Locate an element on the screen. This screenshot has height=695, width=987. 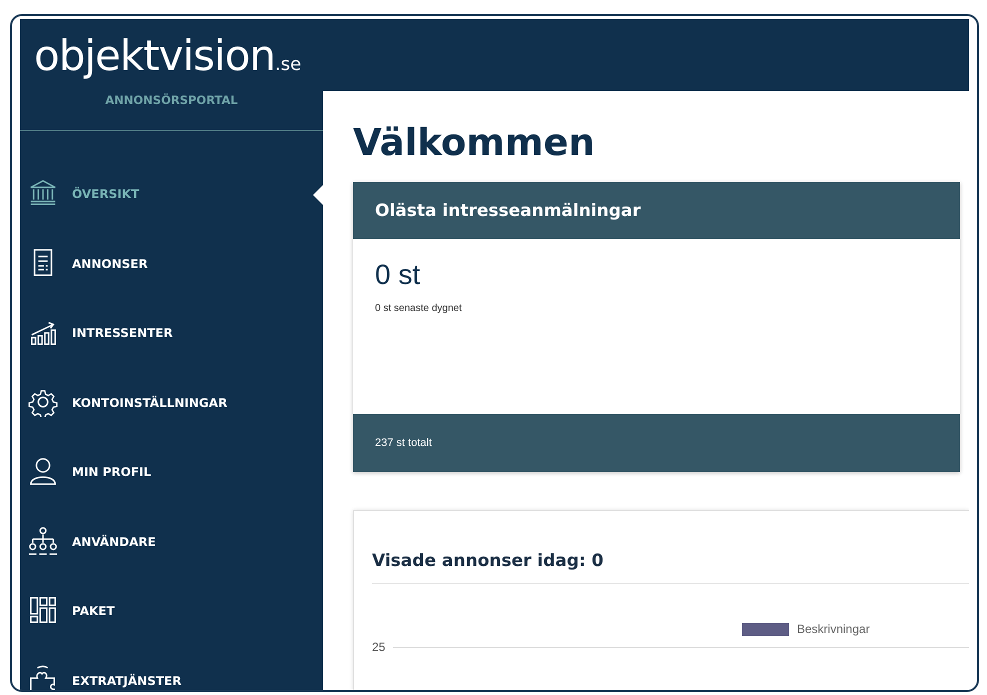
nav-item: ANNONSER is located at coordinates (171, 285).